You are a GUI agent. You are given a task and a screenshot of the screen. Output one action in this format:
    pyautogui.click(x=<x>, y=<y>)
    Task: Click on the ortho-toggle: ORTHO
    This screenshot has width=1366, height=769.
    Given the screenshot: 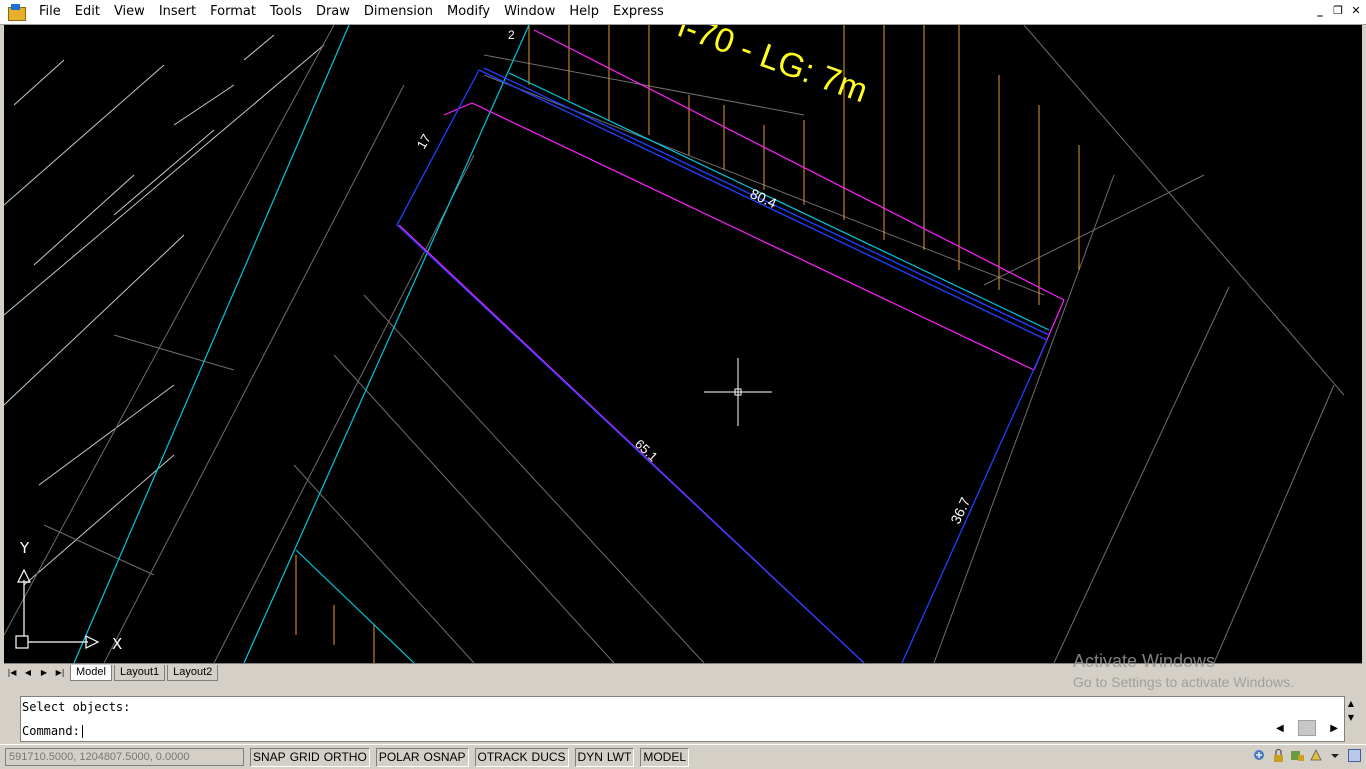 What is the action you would take?
    pyautogui.click(x=345, y=757)
    